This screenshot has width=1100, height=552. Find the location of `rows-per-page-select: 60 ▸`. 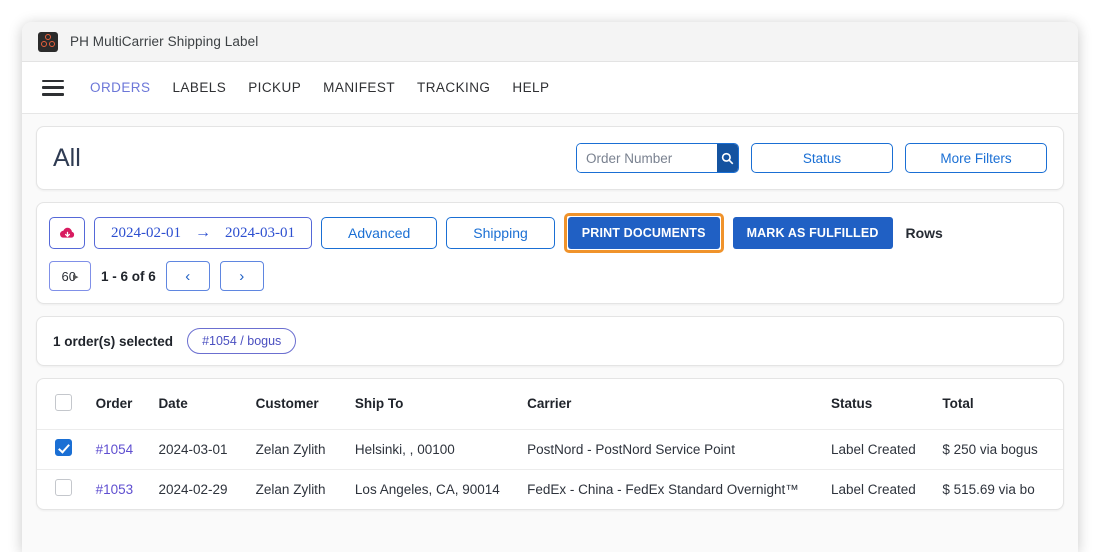

rows-per-page-select: 60 ▸ is located at coordinates (70, 276).